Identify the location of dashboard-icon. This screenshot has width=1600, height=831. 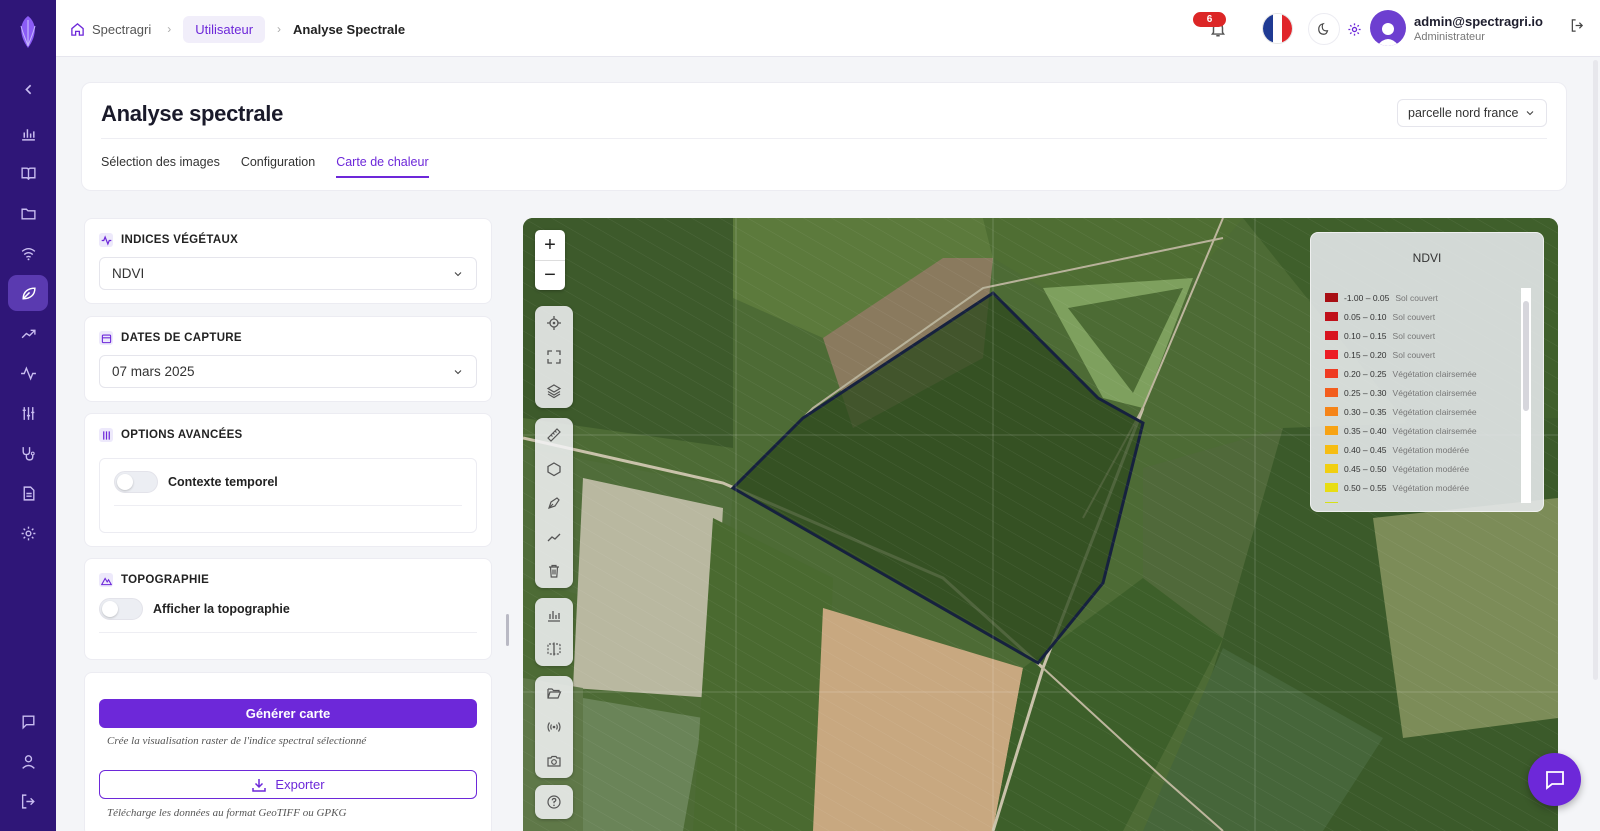
(28, 133).